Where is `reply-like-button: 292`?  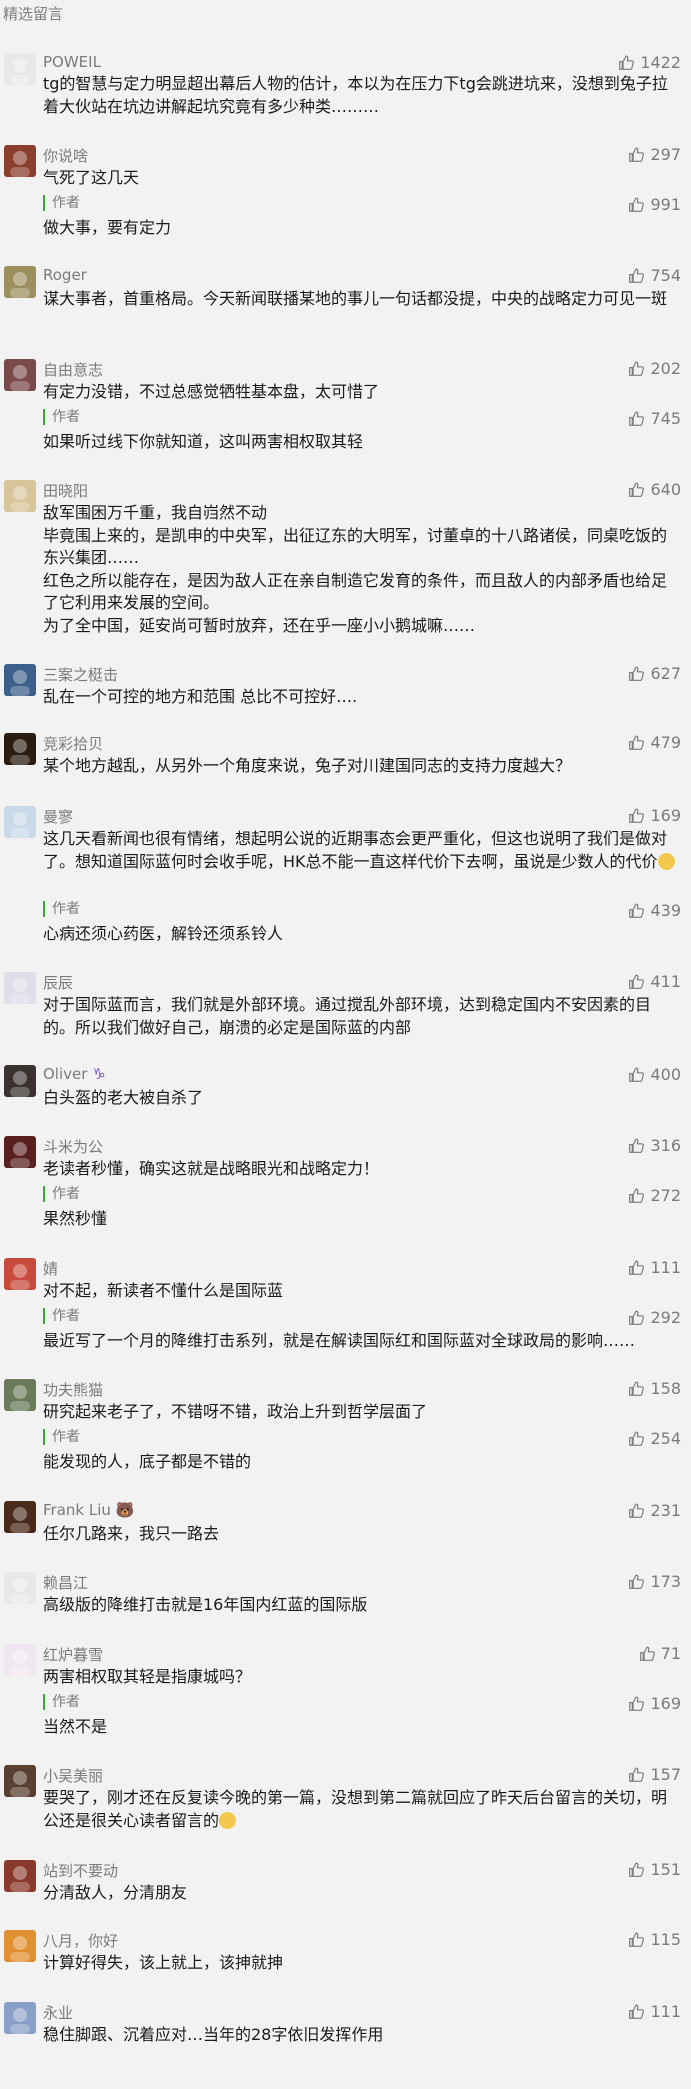
reply-like-button: 292 is located at coordinates (654, 1317).